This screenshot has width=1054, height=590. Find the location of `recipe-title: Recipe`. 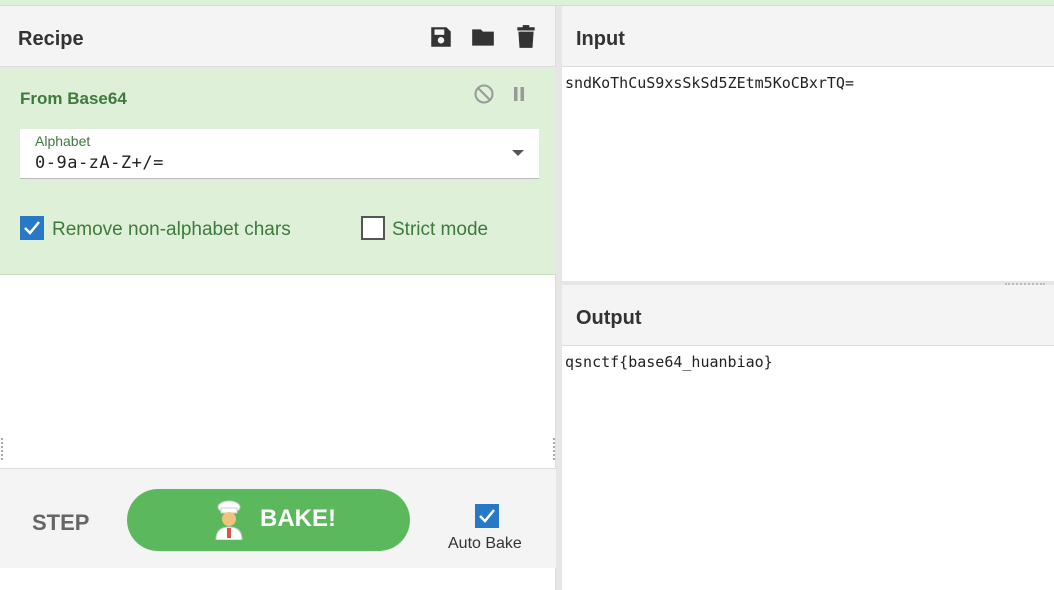

recipe-title: Recipe is located at coordinates (51, 39).